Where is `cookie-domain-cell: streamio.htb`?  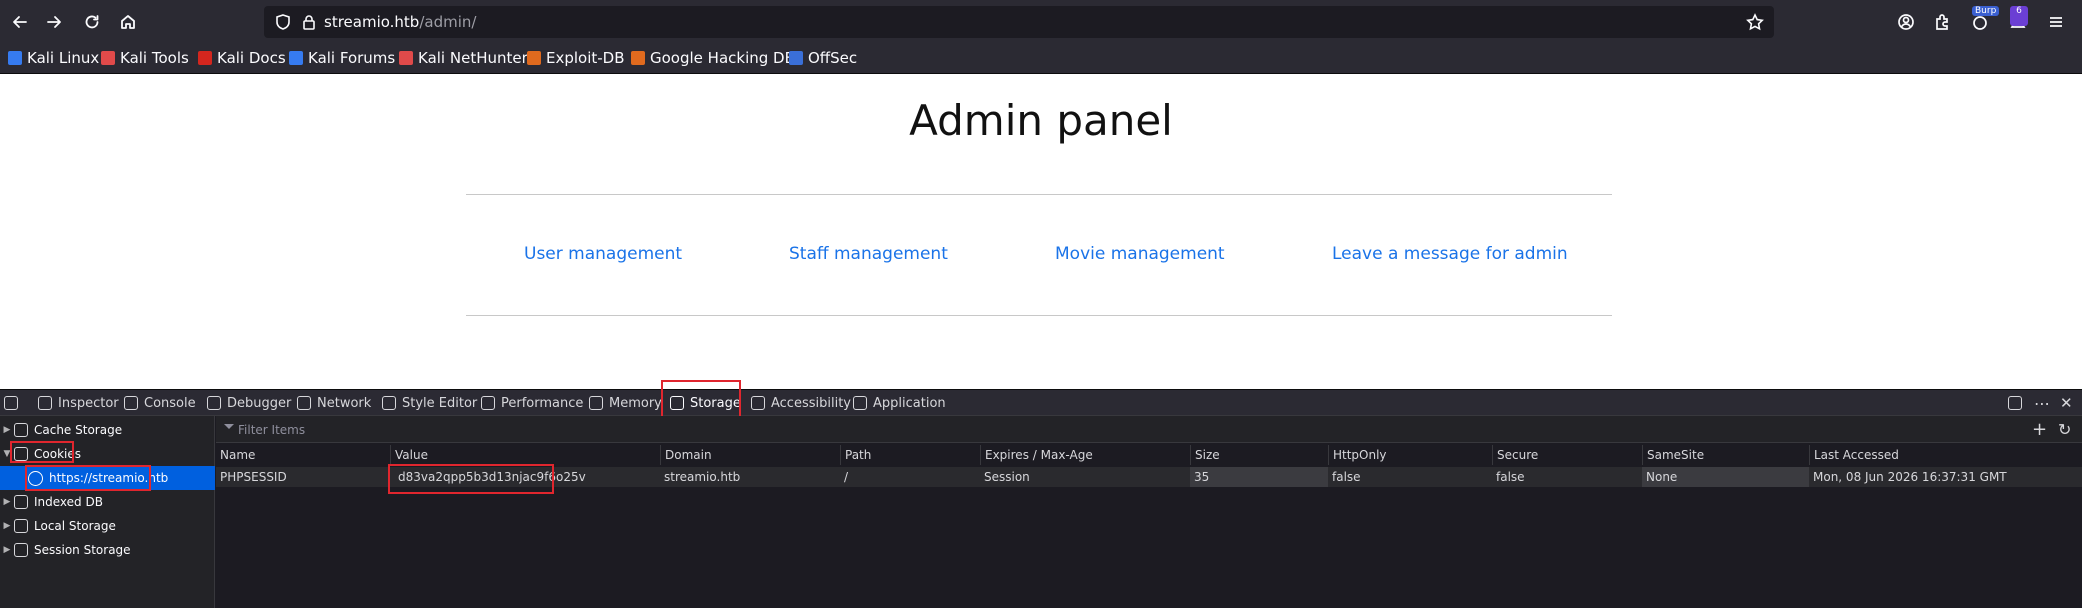
cookie-domain-cell: streamio.htb is located at coordinates (700, 477).